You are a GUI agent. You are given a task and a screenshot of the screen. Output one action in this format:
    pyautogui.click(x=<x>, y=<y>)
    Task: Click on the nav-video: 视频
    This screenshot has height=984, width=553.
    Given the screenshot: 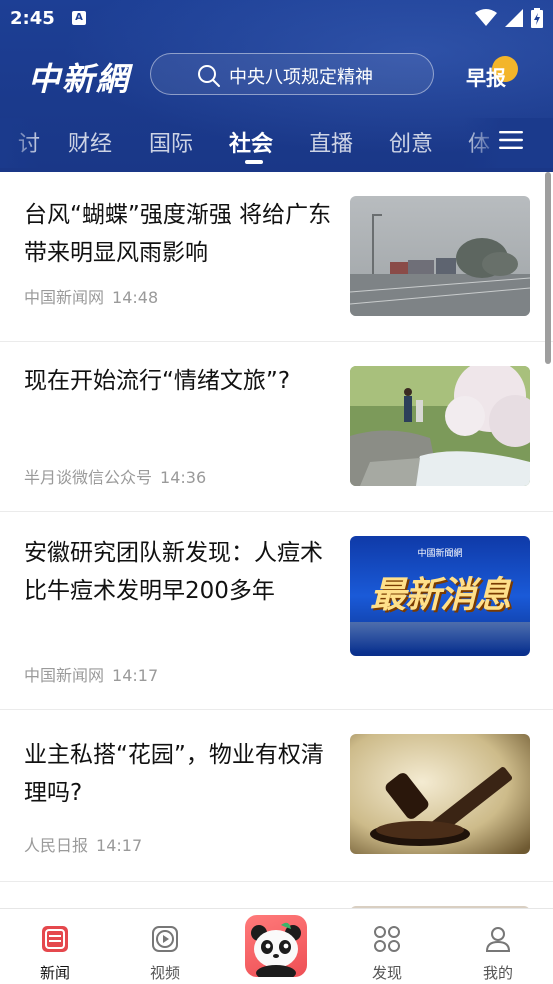 What is the action you would take?
    pyautogui.click(x=165, y=946)
    